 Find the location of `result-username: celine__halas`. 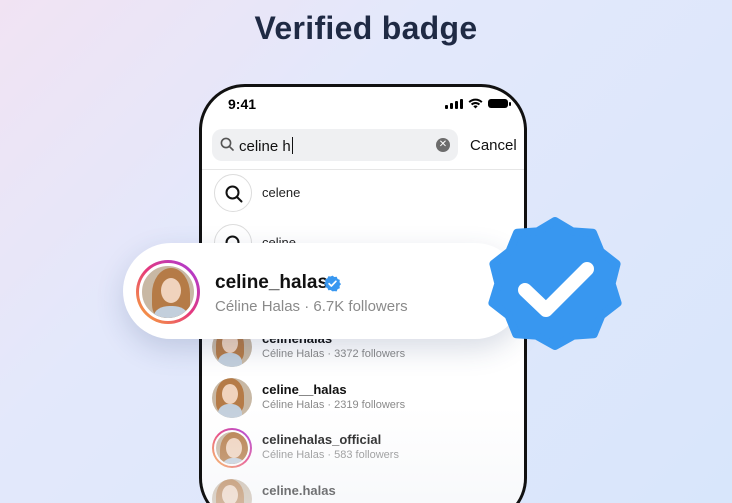

result-username: celine__halas is located at coordinates (304, 389).